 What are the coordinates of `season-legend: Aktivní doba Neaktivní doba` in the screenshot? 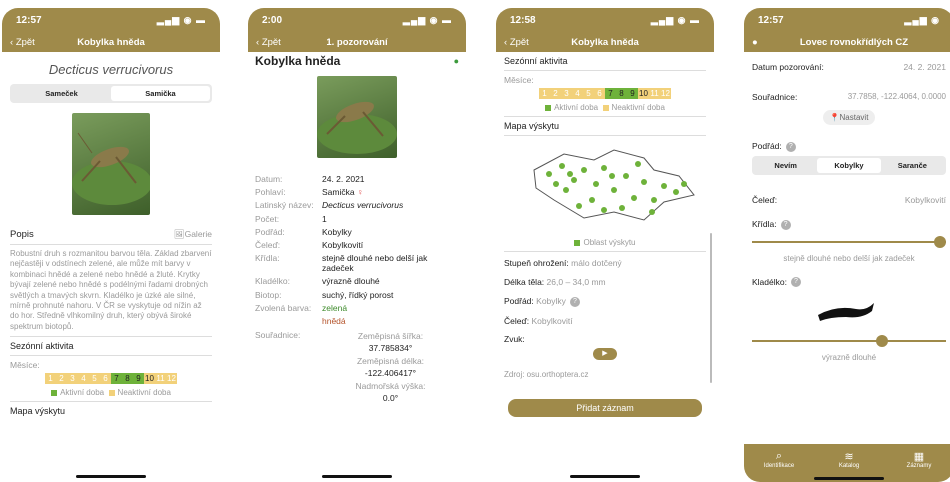 It's located at (605, 107).